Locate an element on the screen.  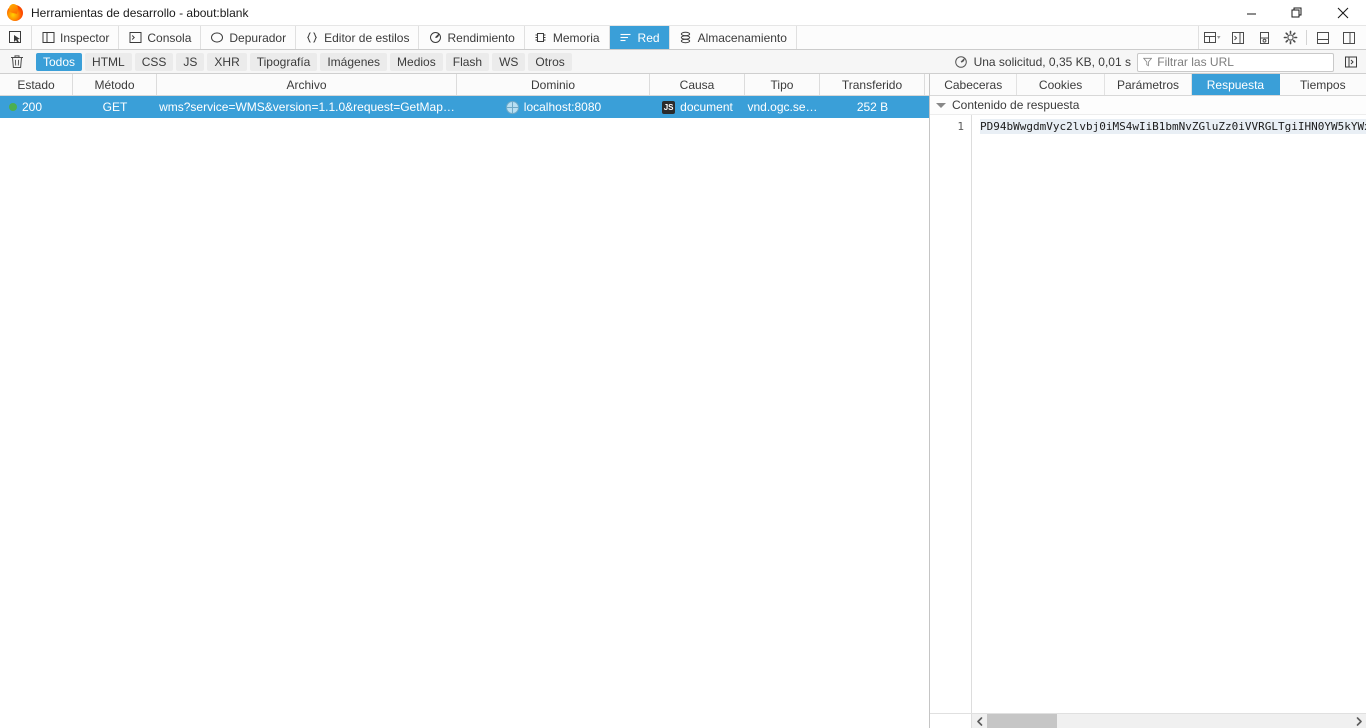
tab-cookies: Cookies is located at coordinates (1061, 84).